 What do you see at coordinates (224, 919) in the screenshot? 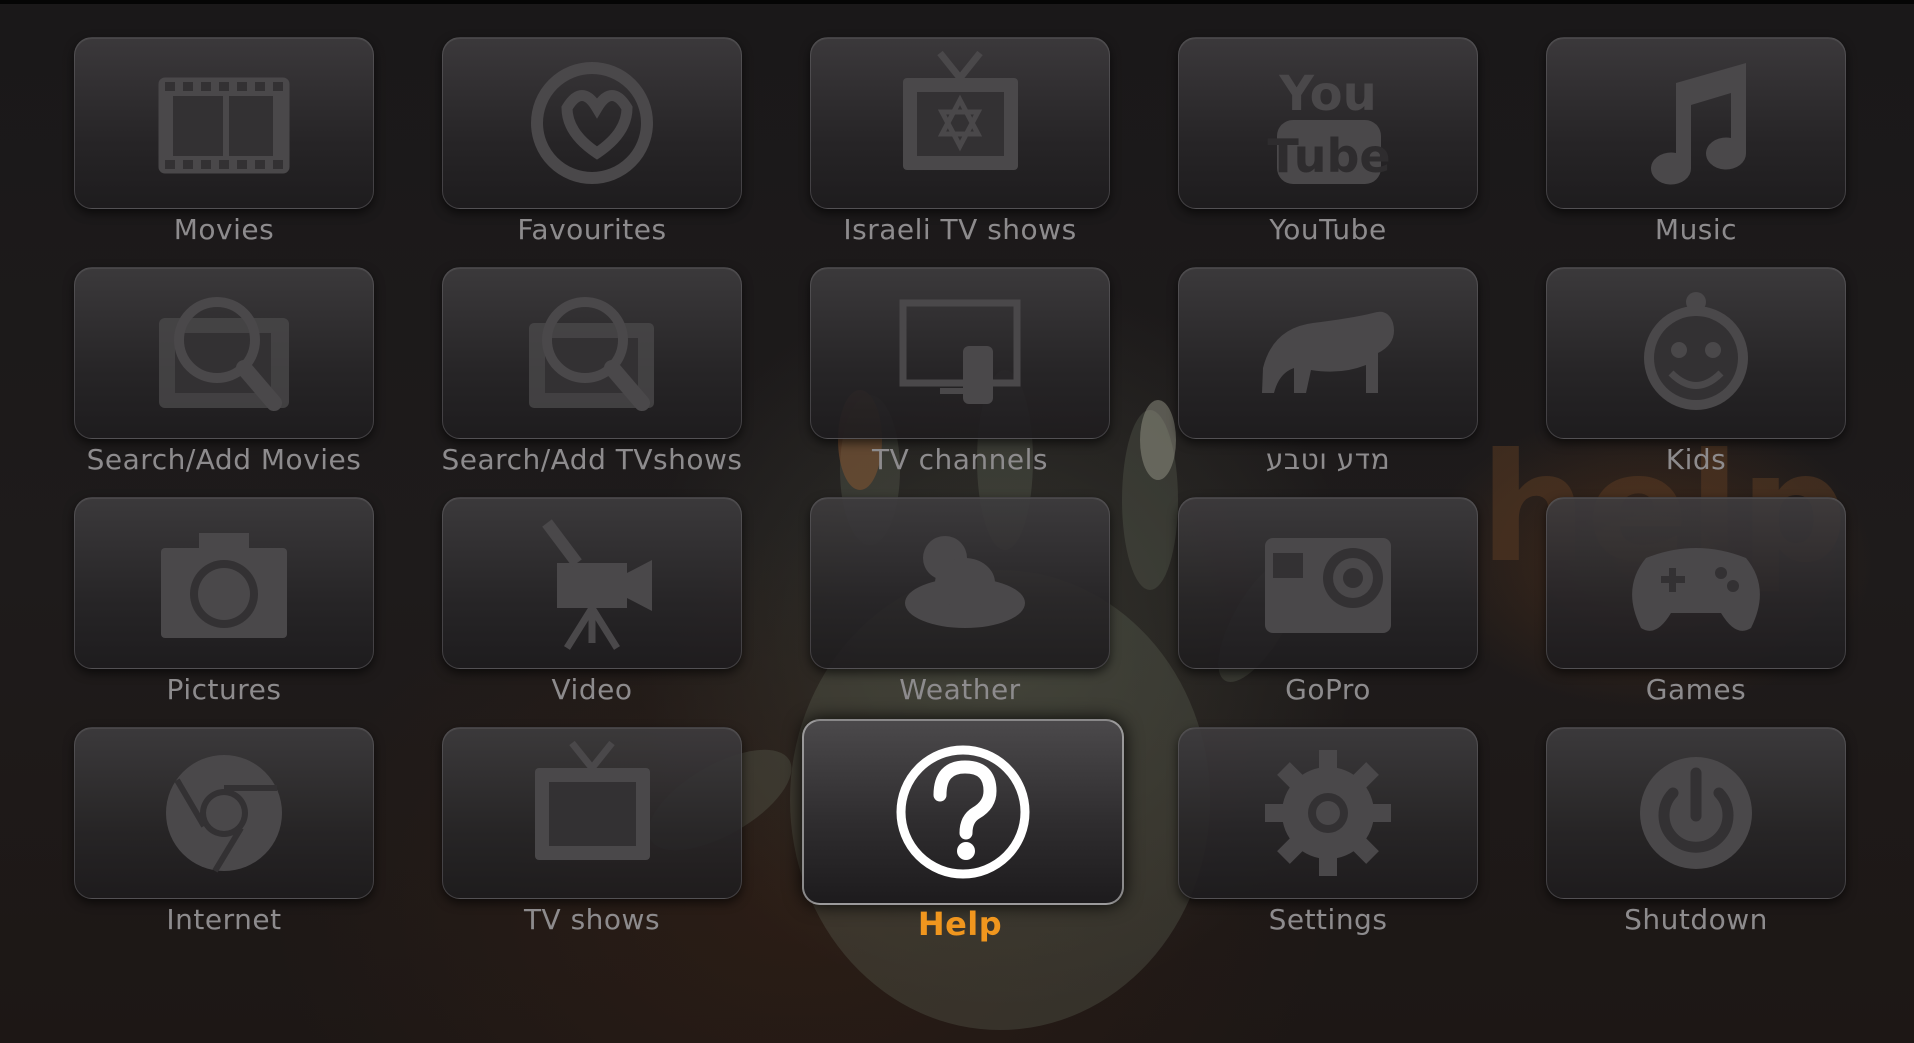
I see `menu-tile-label: Internet` at bounding box center [224, 919].